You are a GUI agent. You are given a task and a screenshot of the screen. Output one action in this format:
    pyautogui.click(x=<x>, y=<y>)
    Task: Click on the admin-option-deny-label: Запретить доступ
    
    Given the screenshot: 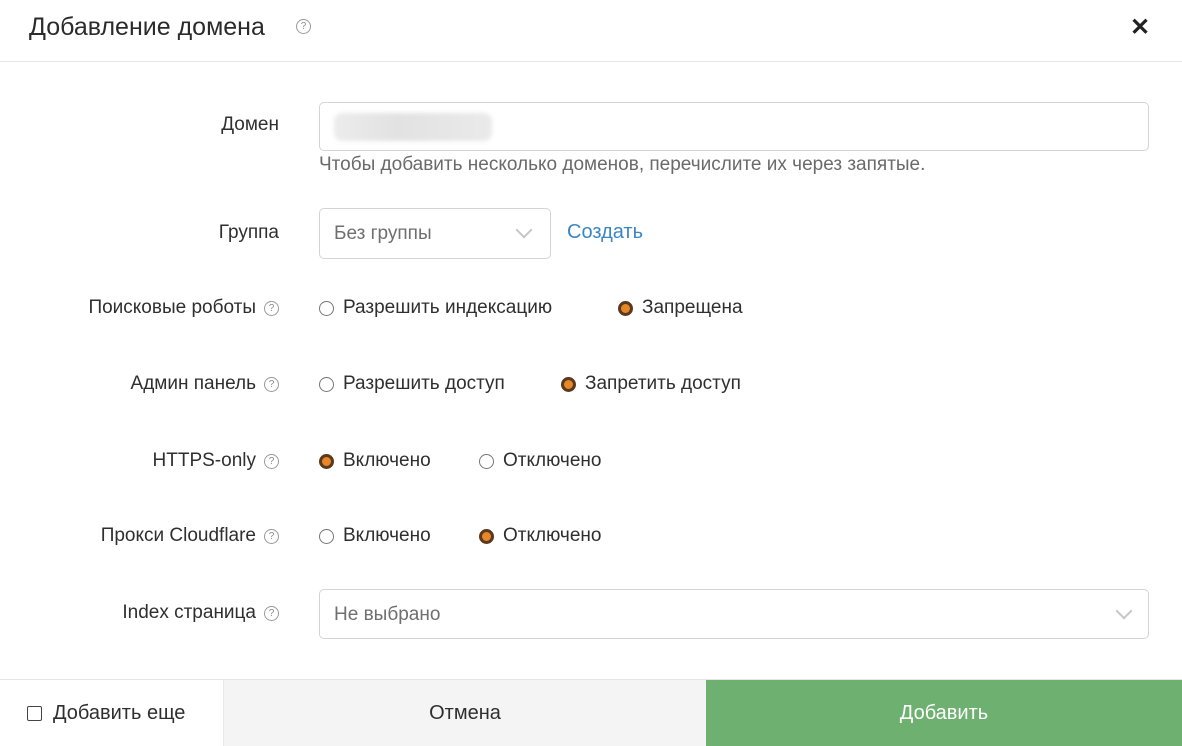 What is the action you would take?
    pyautogui.click(x=663, y=383)
    